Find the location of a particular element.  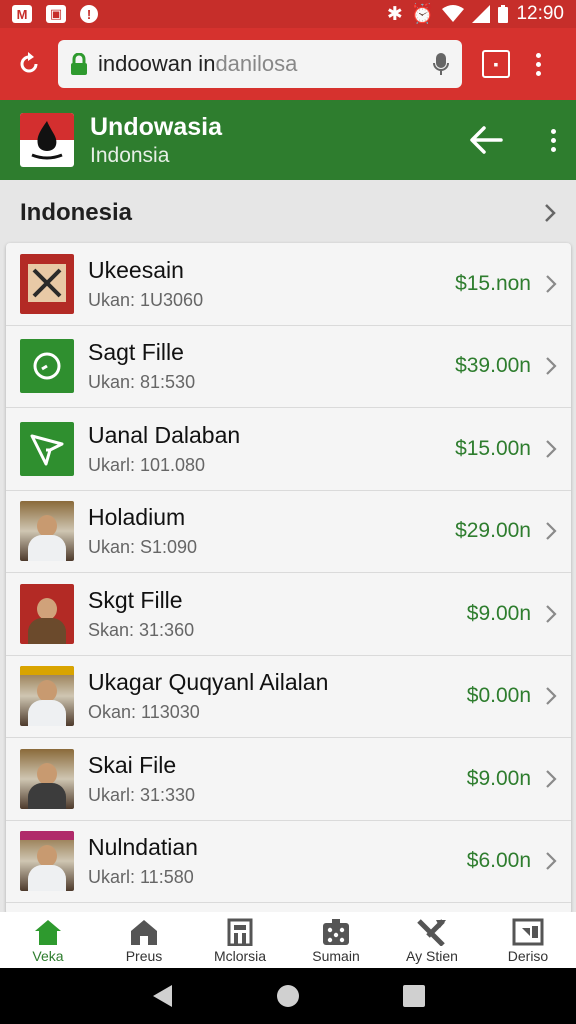

reload-icon is located at coordinates (29, 64).